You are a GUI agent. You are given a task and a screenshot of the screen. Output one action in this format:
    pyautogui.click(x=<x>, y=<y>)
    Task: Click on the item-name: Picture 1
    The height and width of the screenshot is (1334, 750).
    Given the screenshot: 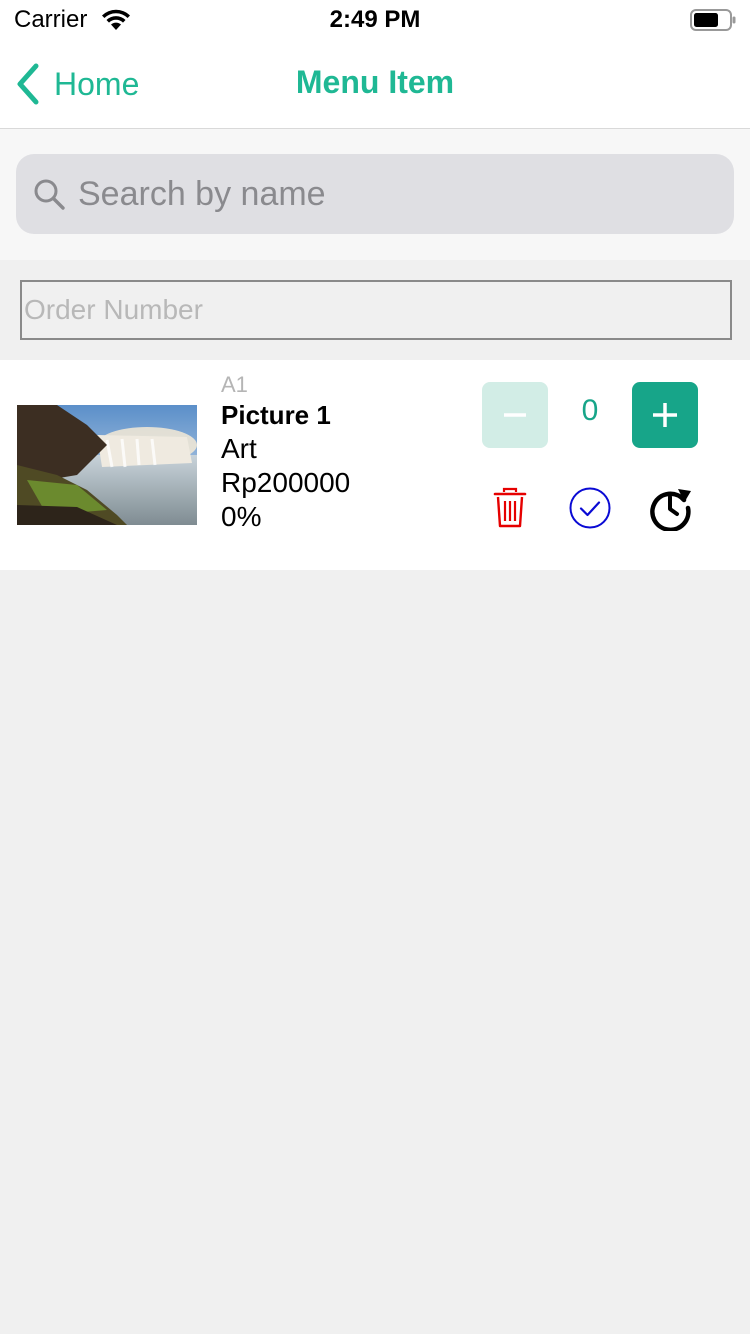 What is the action you would take?
    pyautogui.click(x=276, y=415)
    